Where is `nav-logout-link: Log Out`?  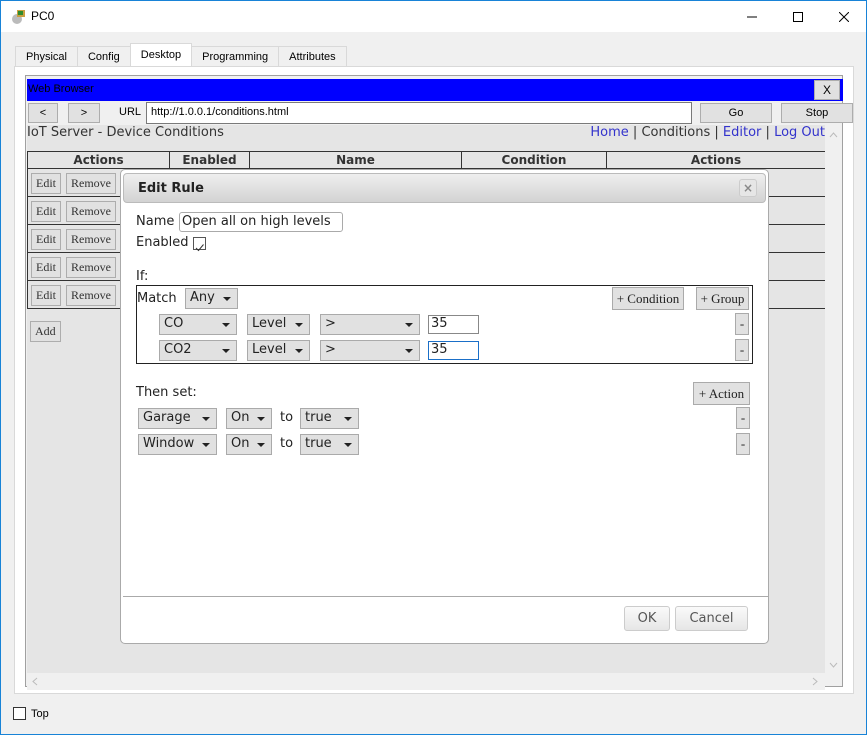 nav-logout-link: Log Out is located at coordinates (799, 132).